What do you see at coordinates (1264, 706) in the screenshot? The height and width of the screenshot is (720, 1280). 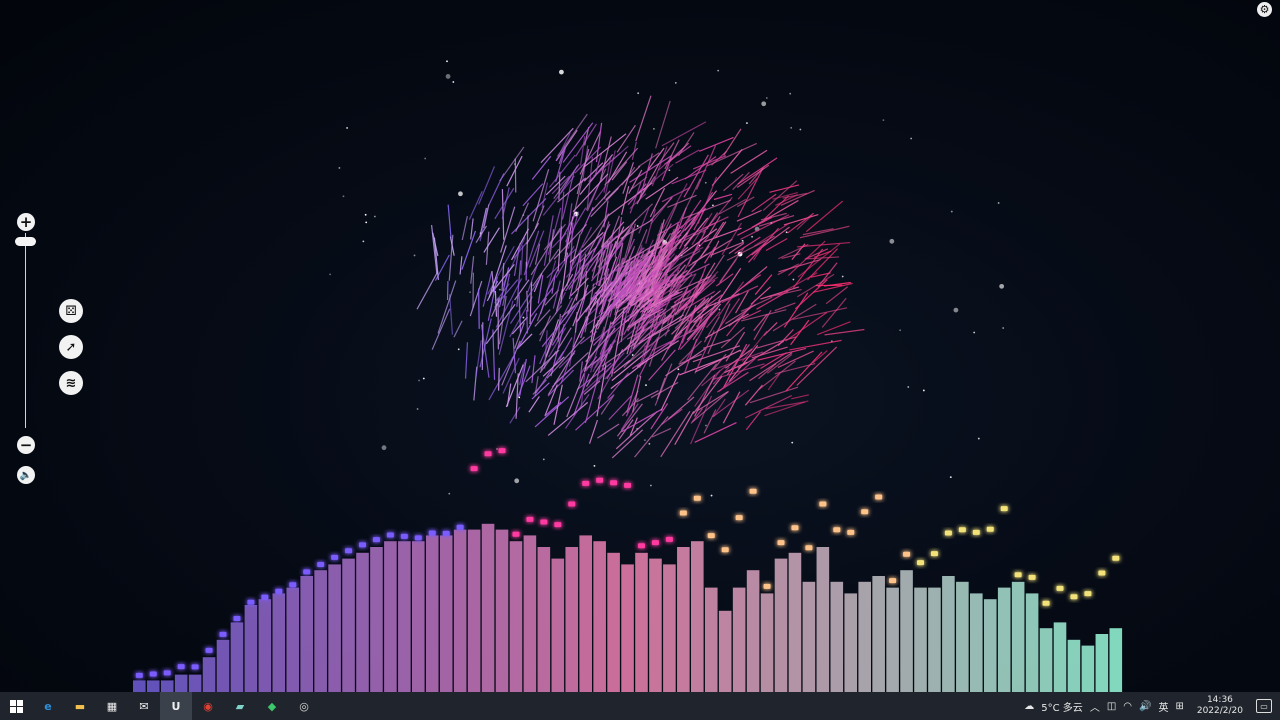 I see `notification-icon: ▭` at bounding box center [1264, 706].